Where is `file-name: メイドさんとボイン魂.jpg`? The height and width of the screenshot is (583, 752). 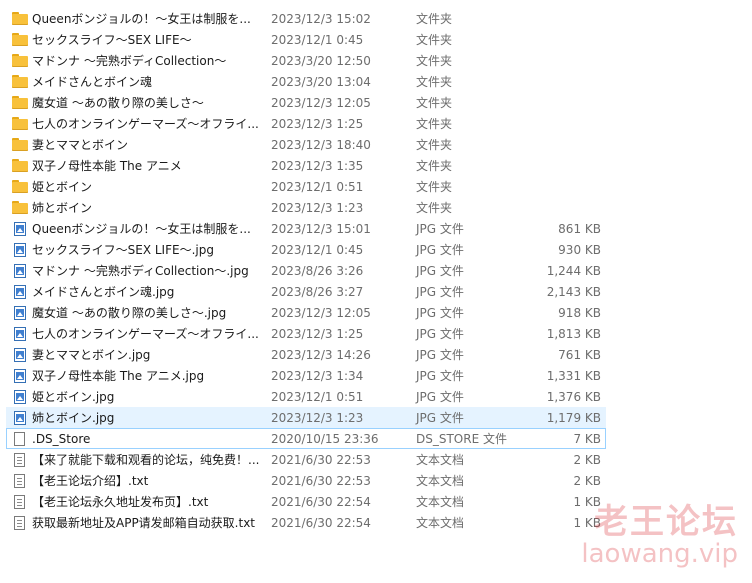 file-name: メイドさんとボイン魂.jpg is located at coordinates (103, 292).